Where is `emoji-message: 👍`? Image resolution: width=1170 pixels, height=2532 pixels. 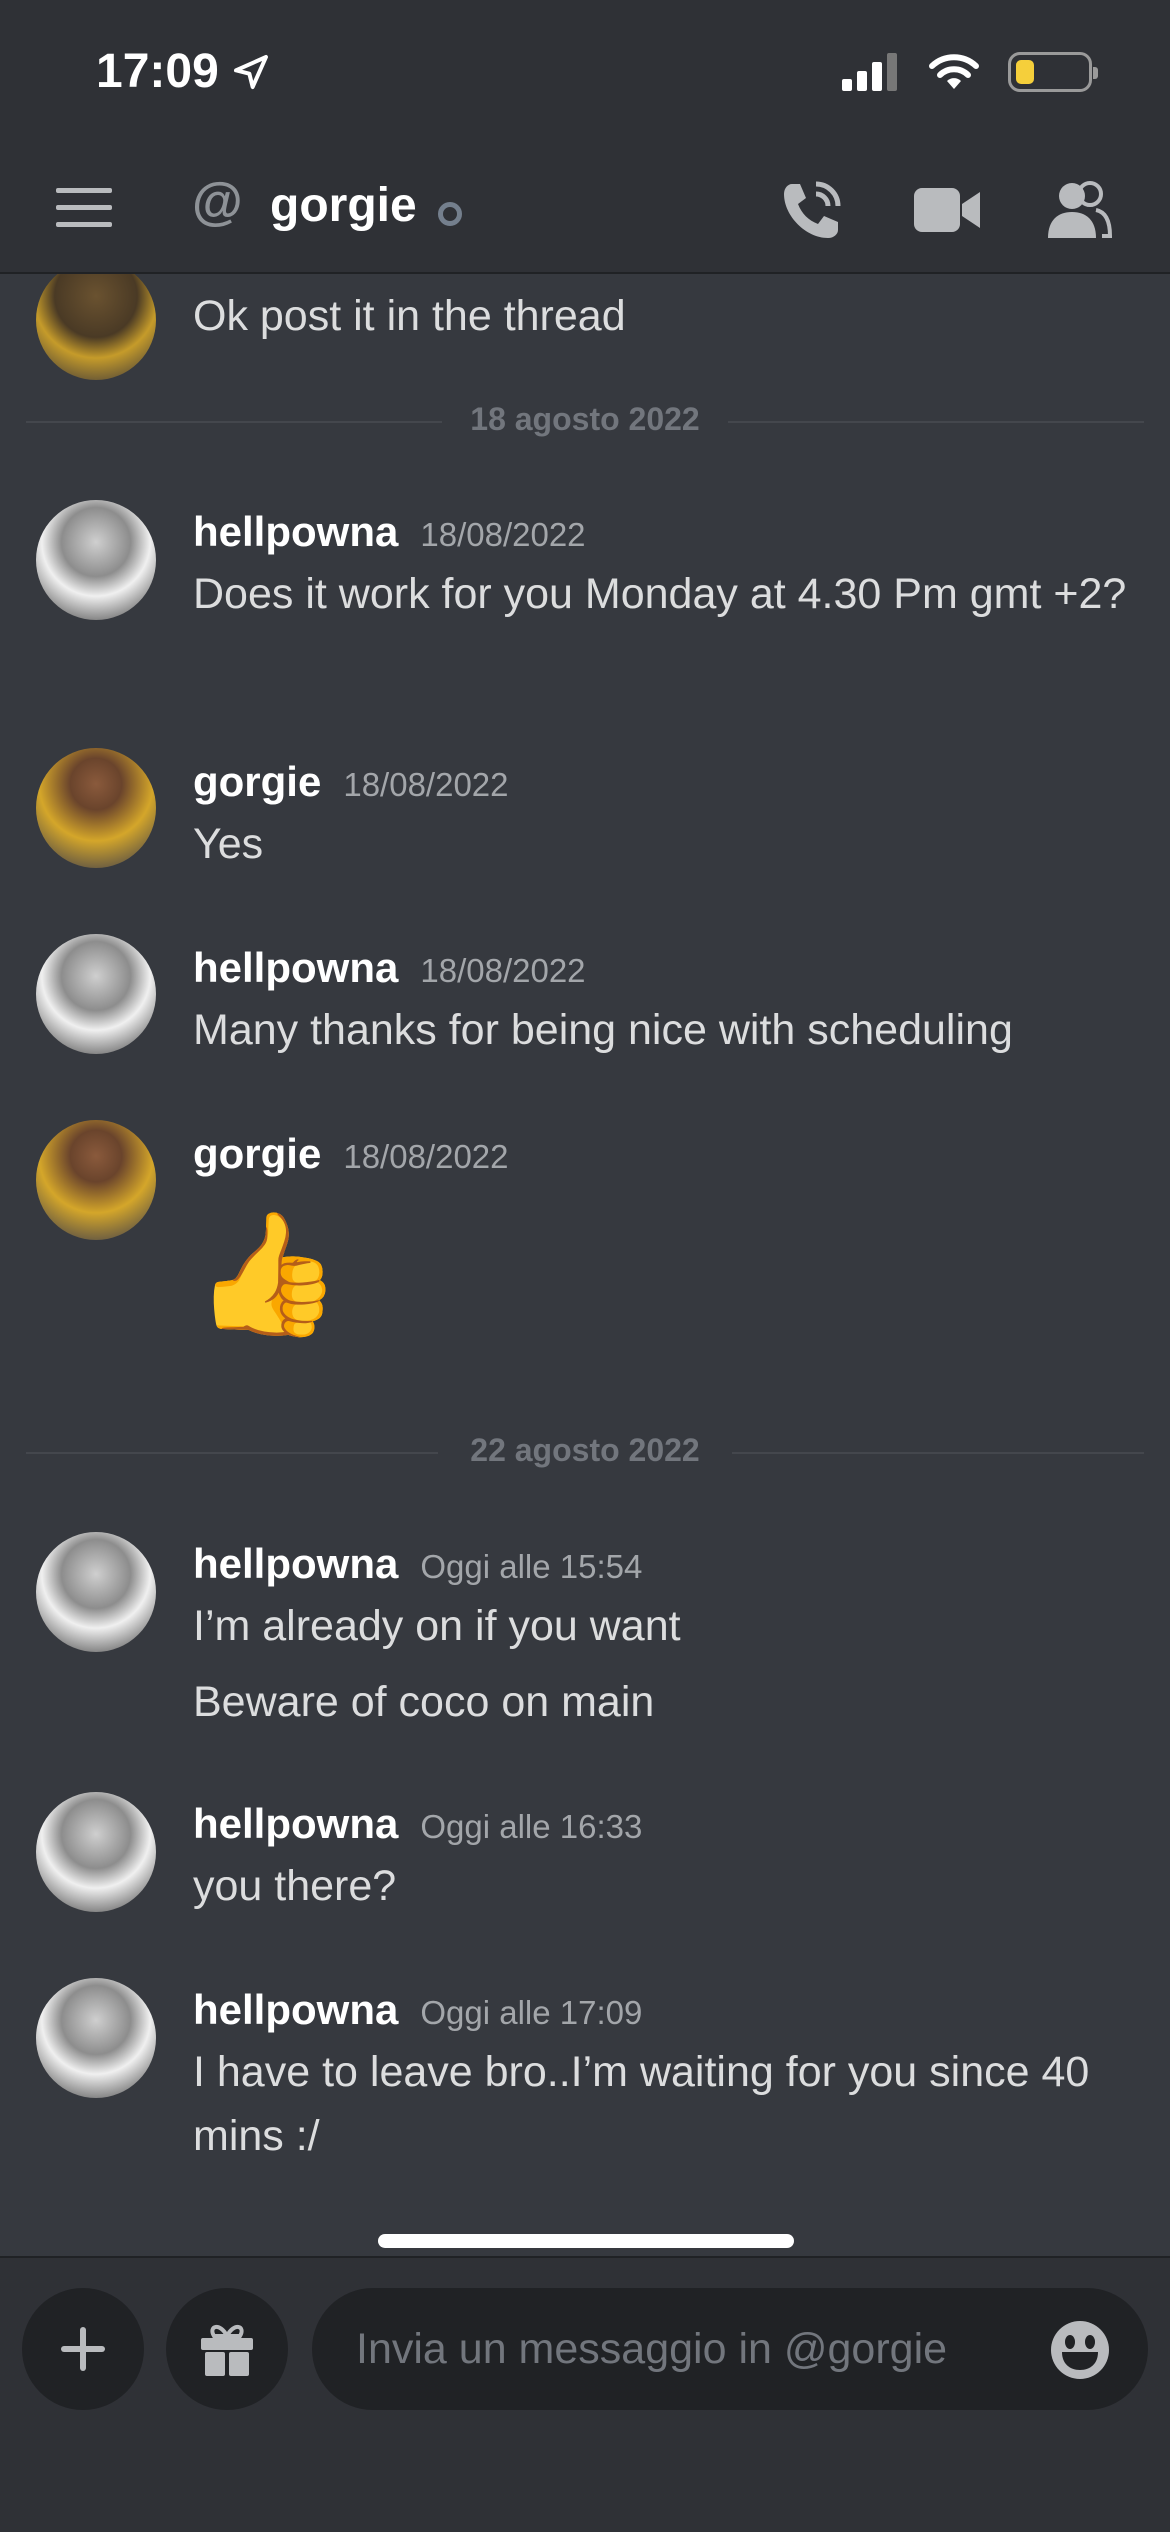 emoji-message: 👍 is located at coordinates (268, 1274).